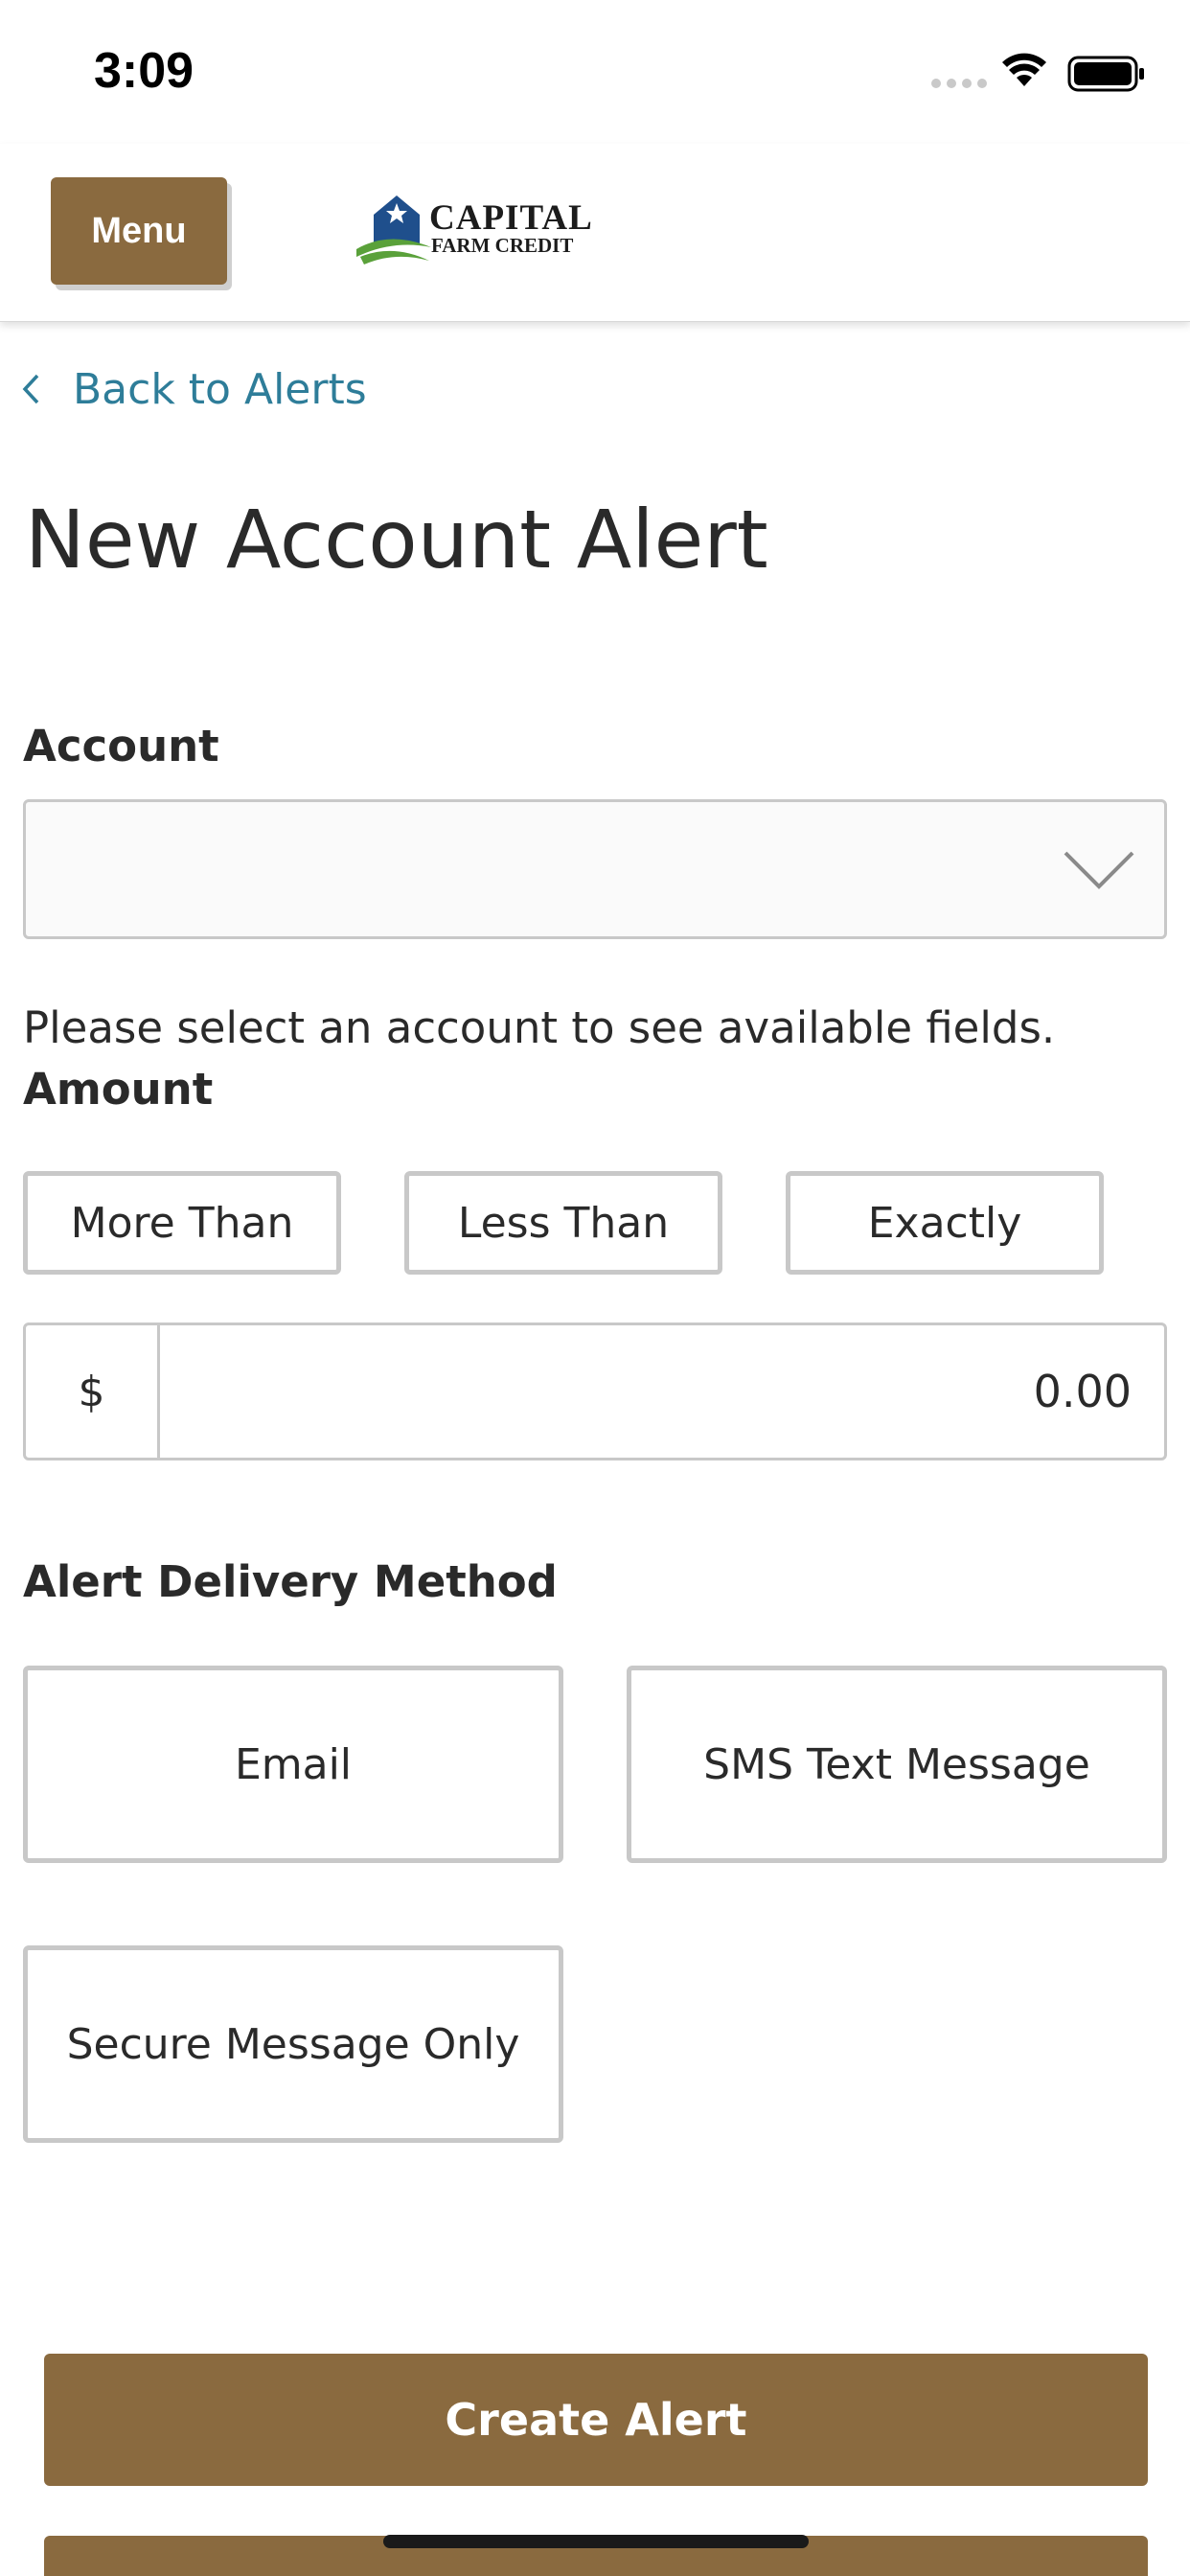 This screenshot has height=2576, width=1190. I want to click on less-than-button: Less Than, so click(563, 1223).